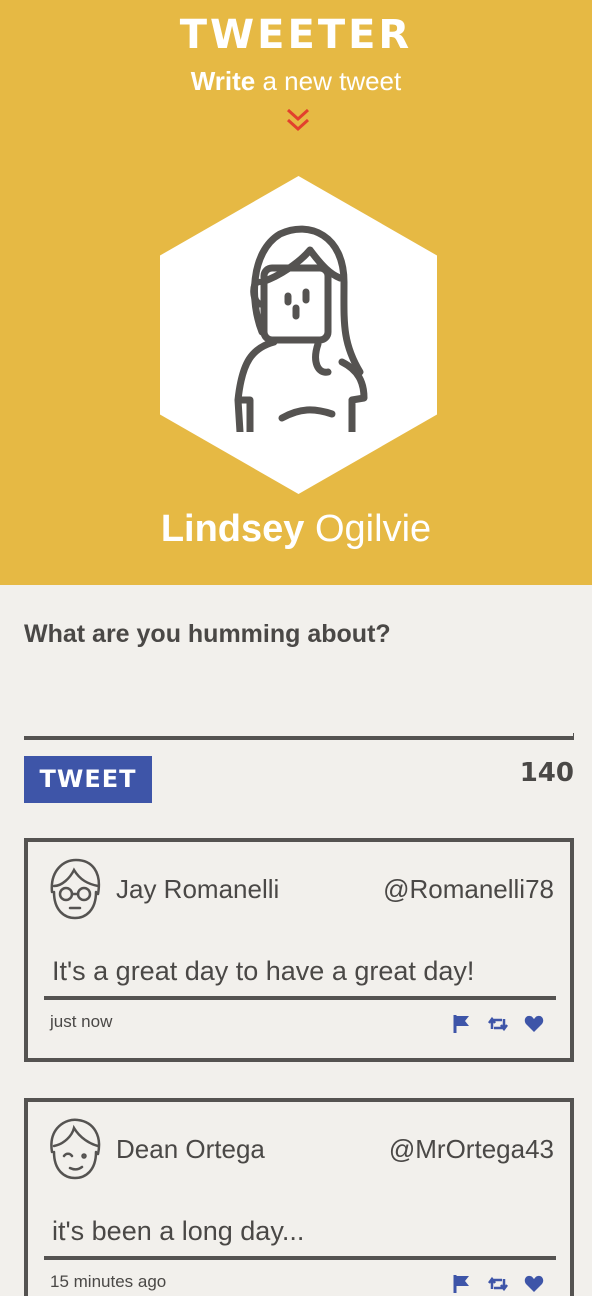 Image resolution: width=592 pixels, height=1296 pixels. I want to click on tweet-textarea, so click(299, 704).